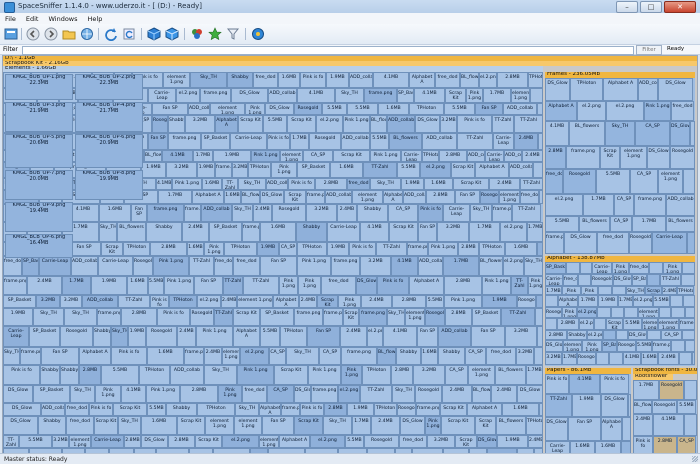  I want to click on new-scan-icon, so click(11, 34).